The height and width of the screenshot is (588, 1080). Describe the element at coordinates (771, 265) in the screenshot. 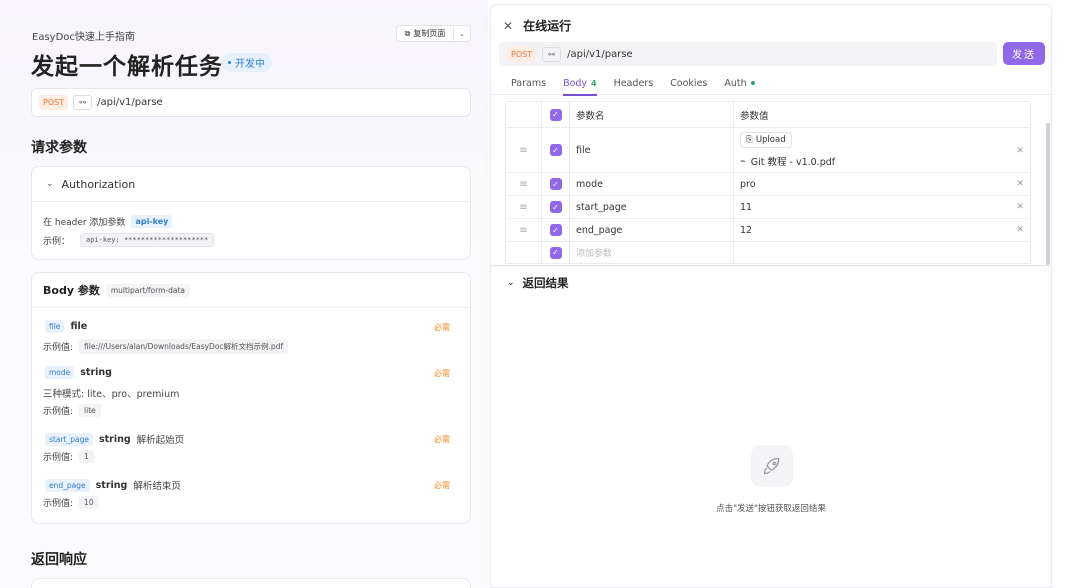

I see `panel-divider` at that location.